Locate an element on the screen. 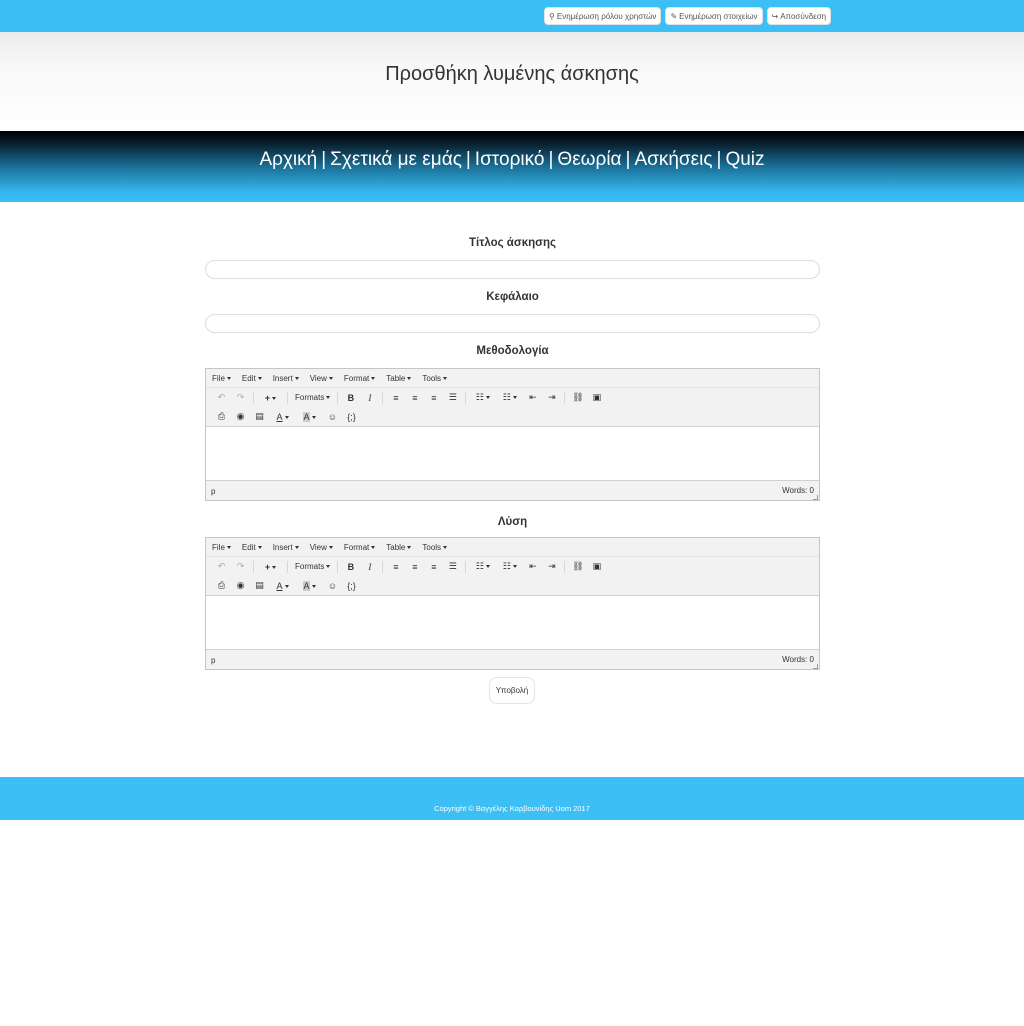 This screenshot has width=1024, height=1026. nav-item-theory: Θεωρία is located at coordinates (589, 159).